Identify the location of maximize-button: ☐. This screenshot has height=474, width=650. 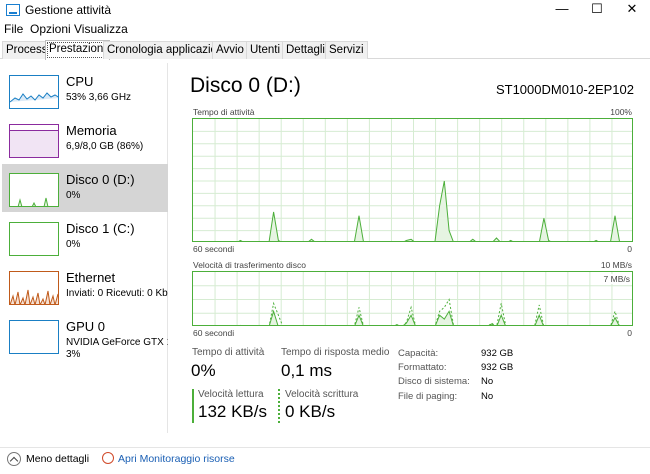
(597, 10).